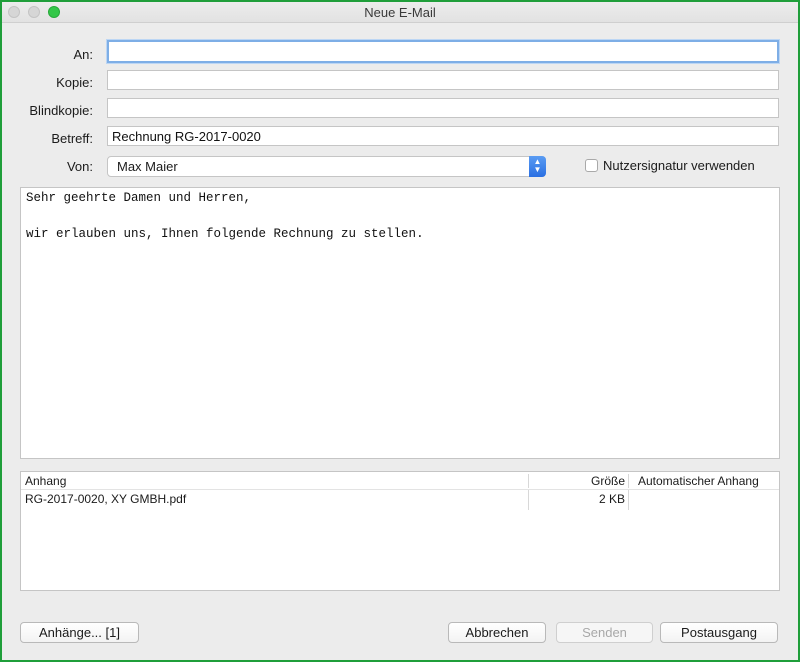 Image resolution: width=800 pixels, height=662 pixels. Describe the element at coordinates (443, 51) in the screenshot. I see `to-field` at that location.